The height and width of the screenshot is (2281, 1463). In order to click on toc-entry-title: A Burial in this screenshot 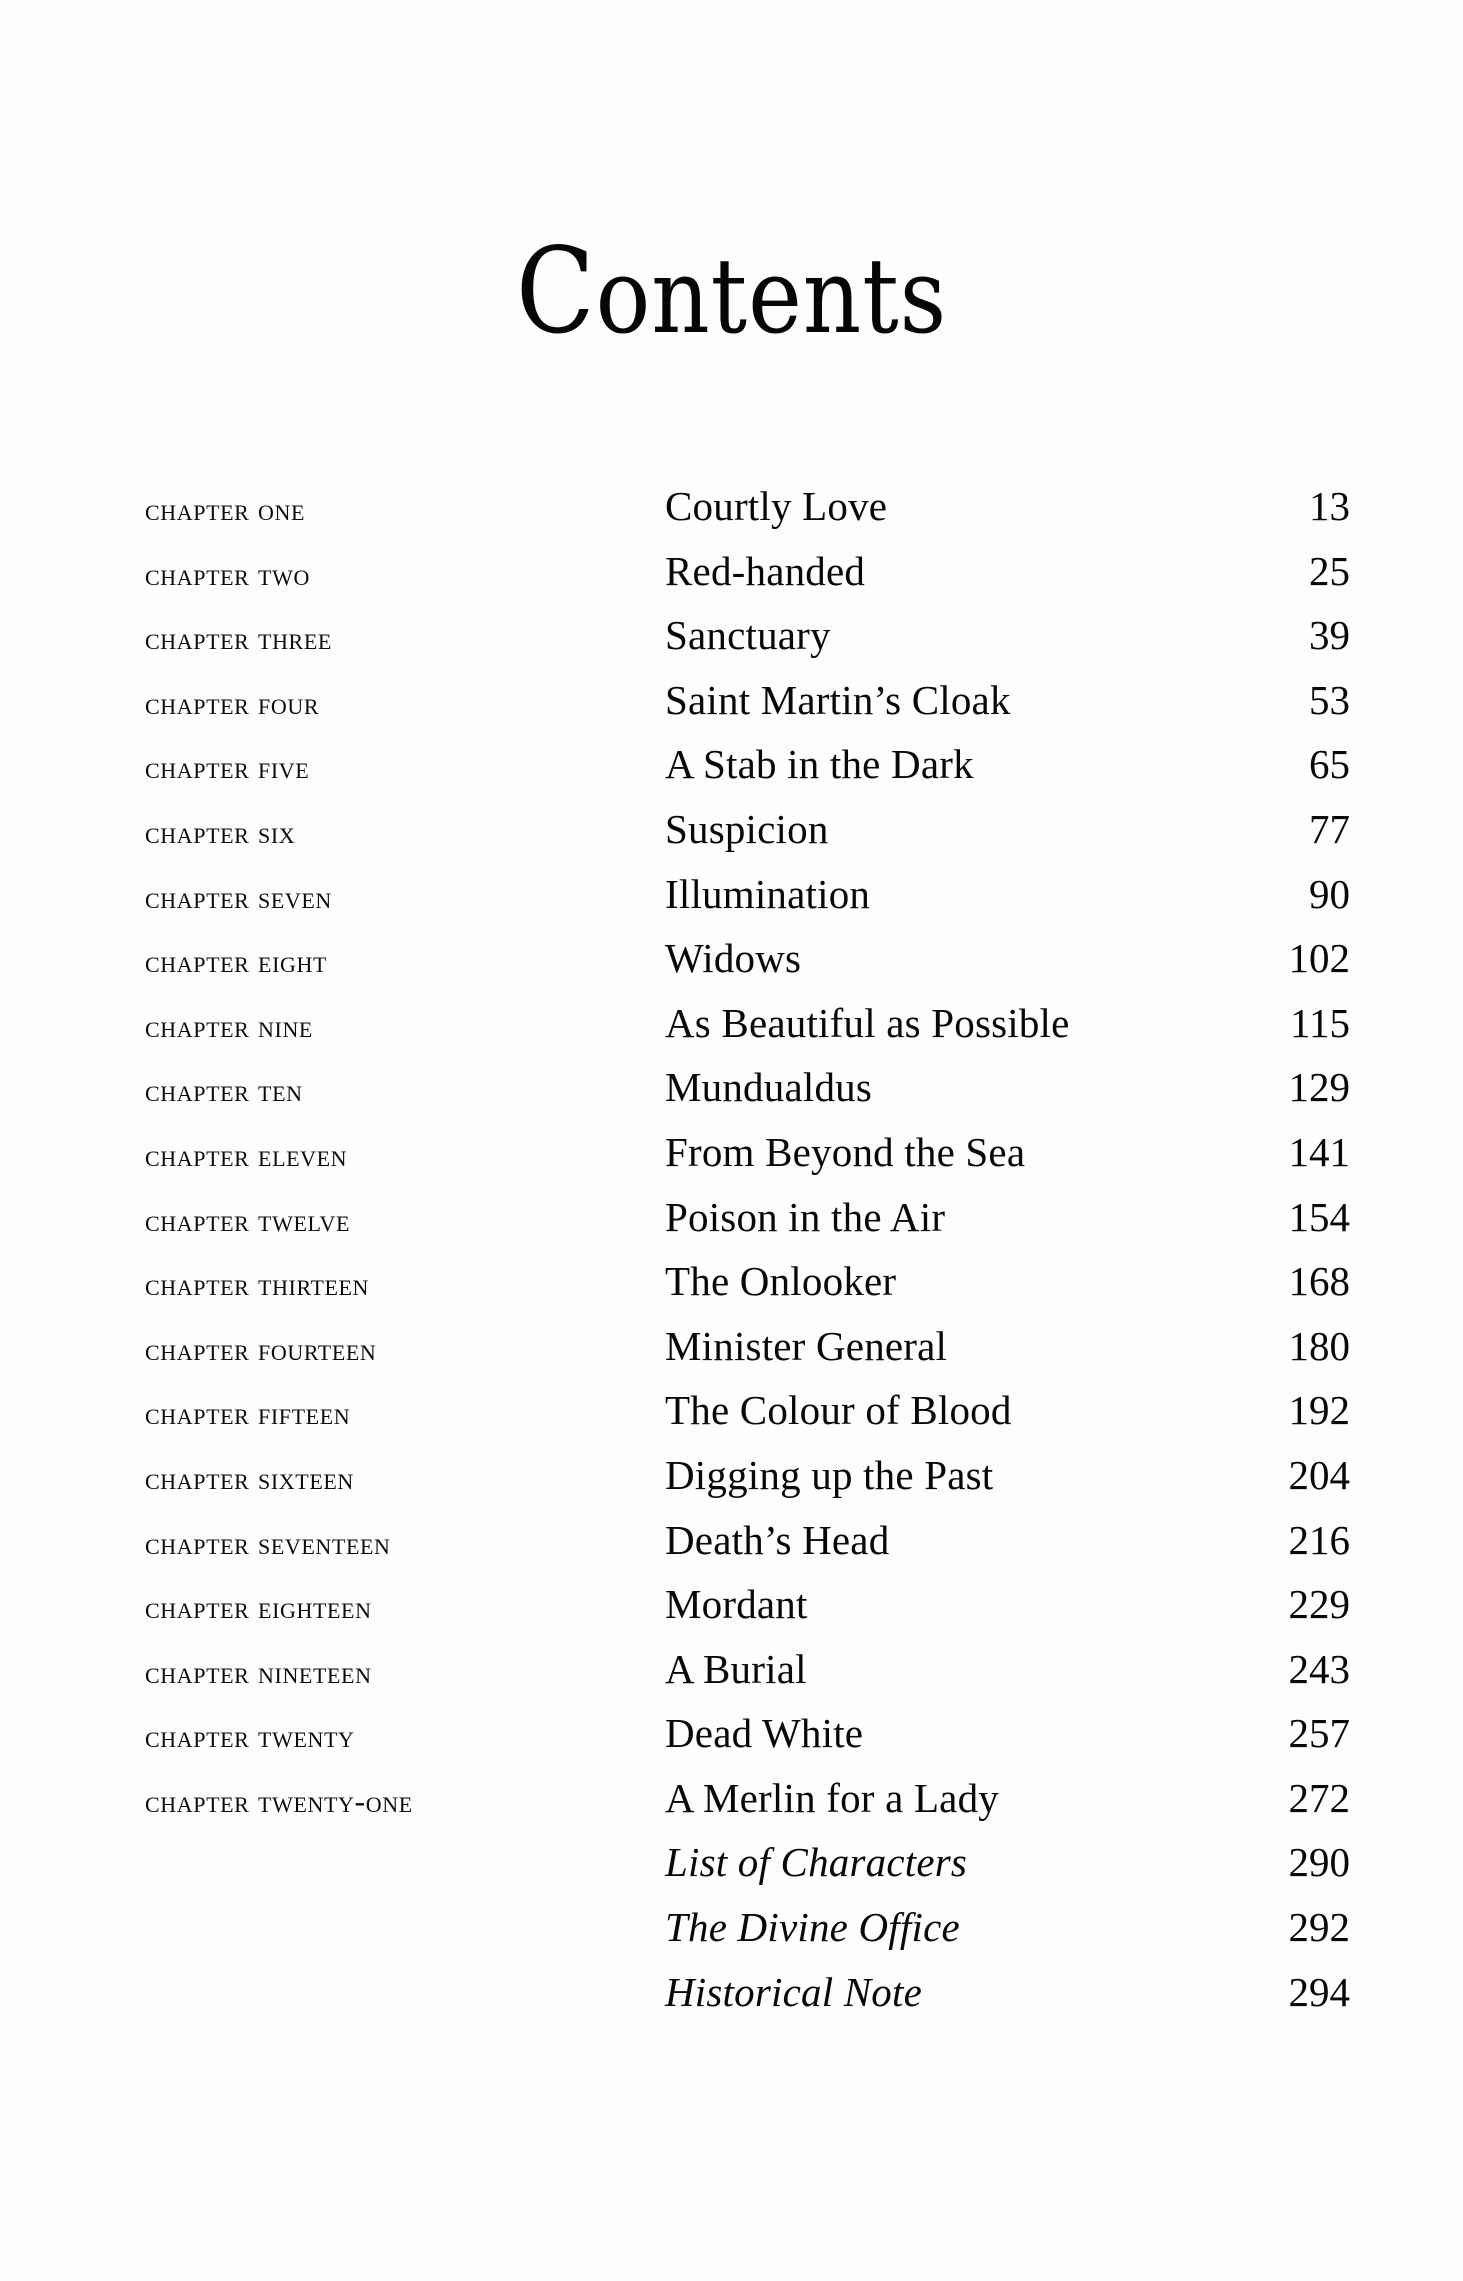, I will do `click(736, 1668)`.